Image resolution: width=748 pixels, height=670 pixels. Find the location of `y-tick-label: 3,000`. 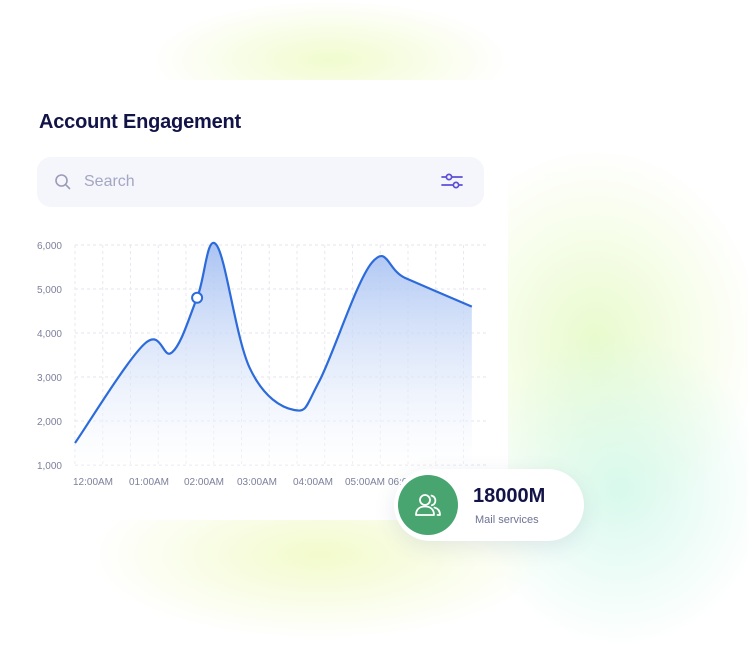

y-tick-label: 3,000 is located at coordinates (49, 378).